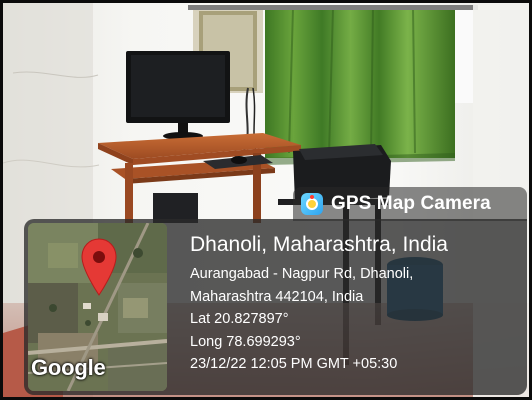 The height and width of the screenshot is (400, 532). What do you see at coordinates (312, 204) in the screenshot?
I see `gps-map-camera-icon` at bounding box center [312, 204].